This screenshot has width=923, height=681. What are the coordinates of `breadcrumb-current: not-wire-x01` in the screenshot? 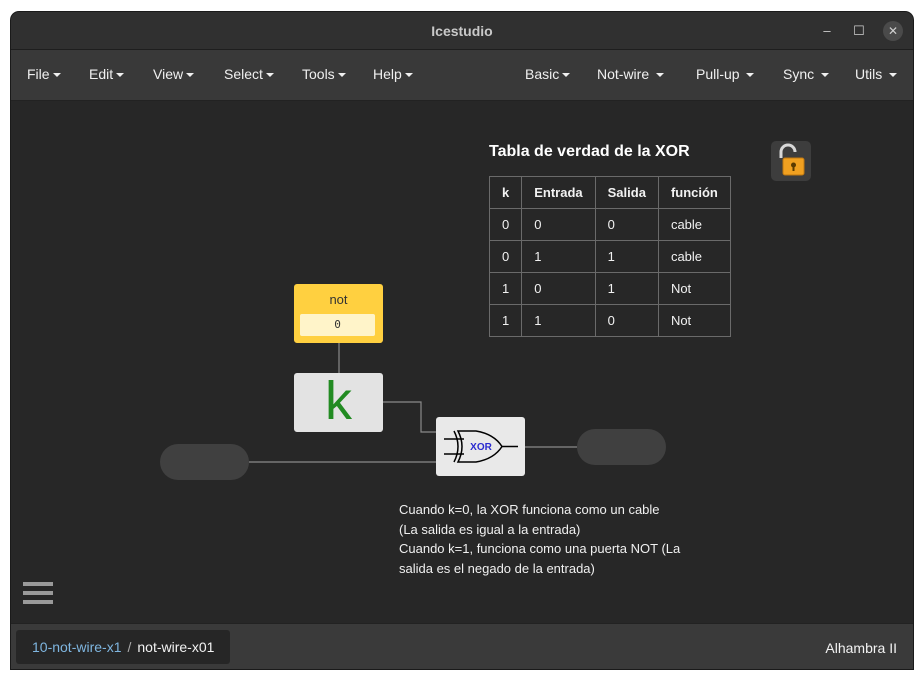 It's located at (176, 647).